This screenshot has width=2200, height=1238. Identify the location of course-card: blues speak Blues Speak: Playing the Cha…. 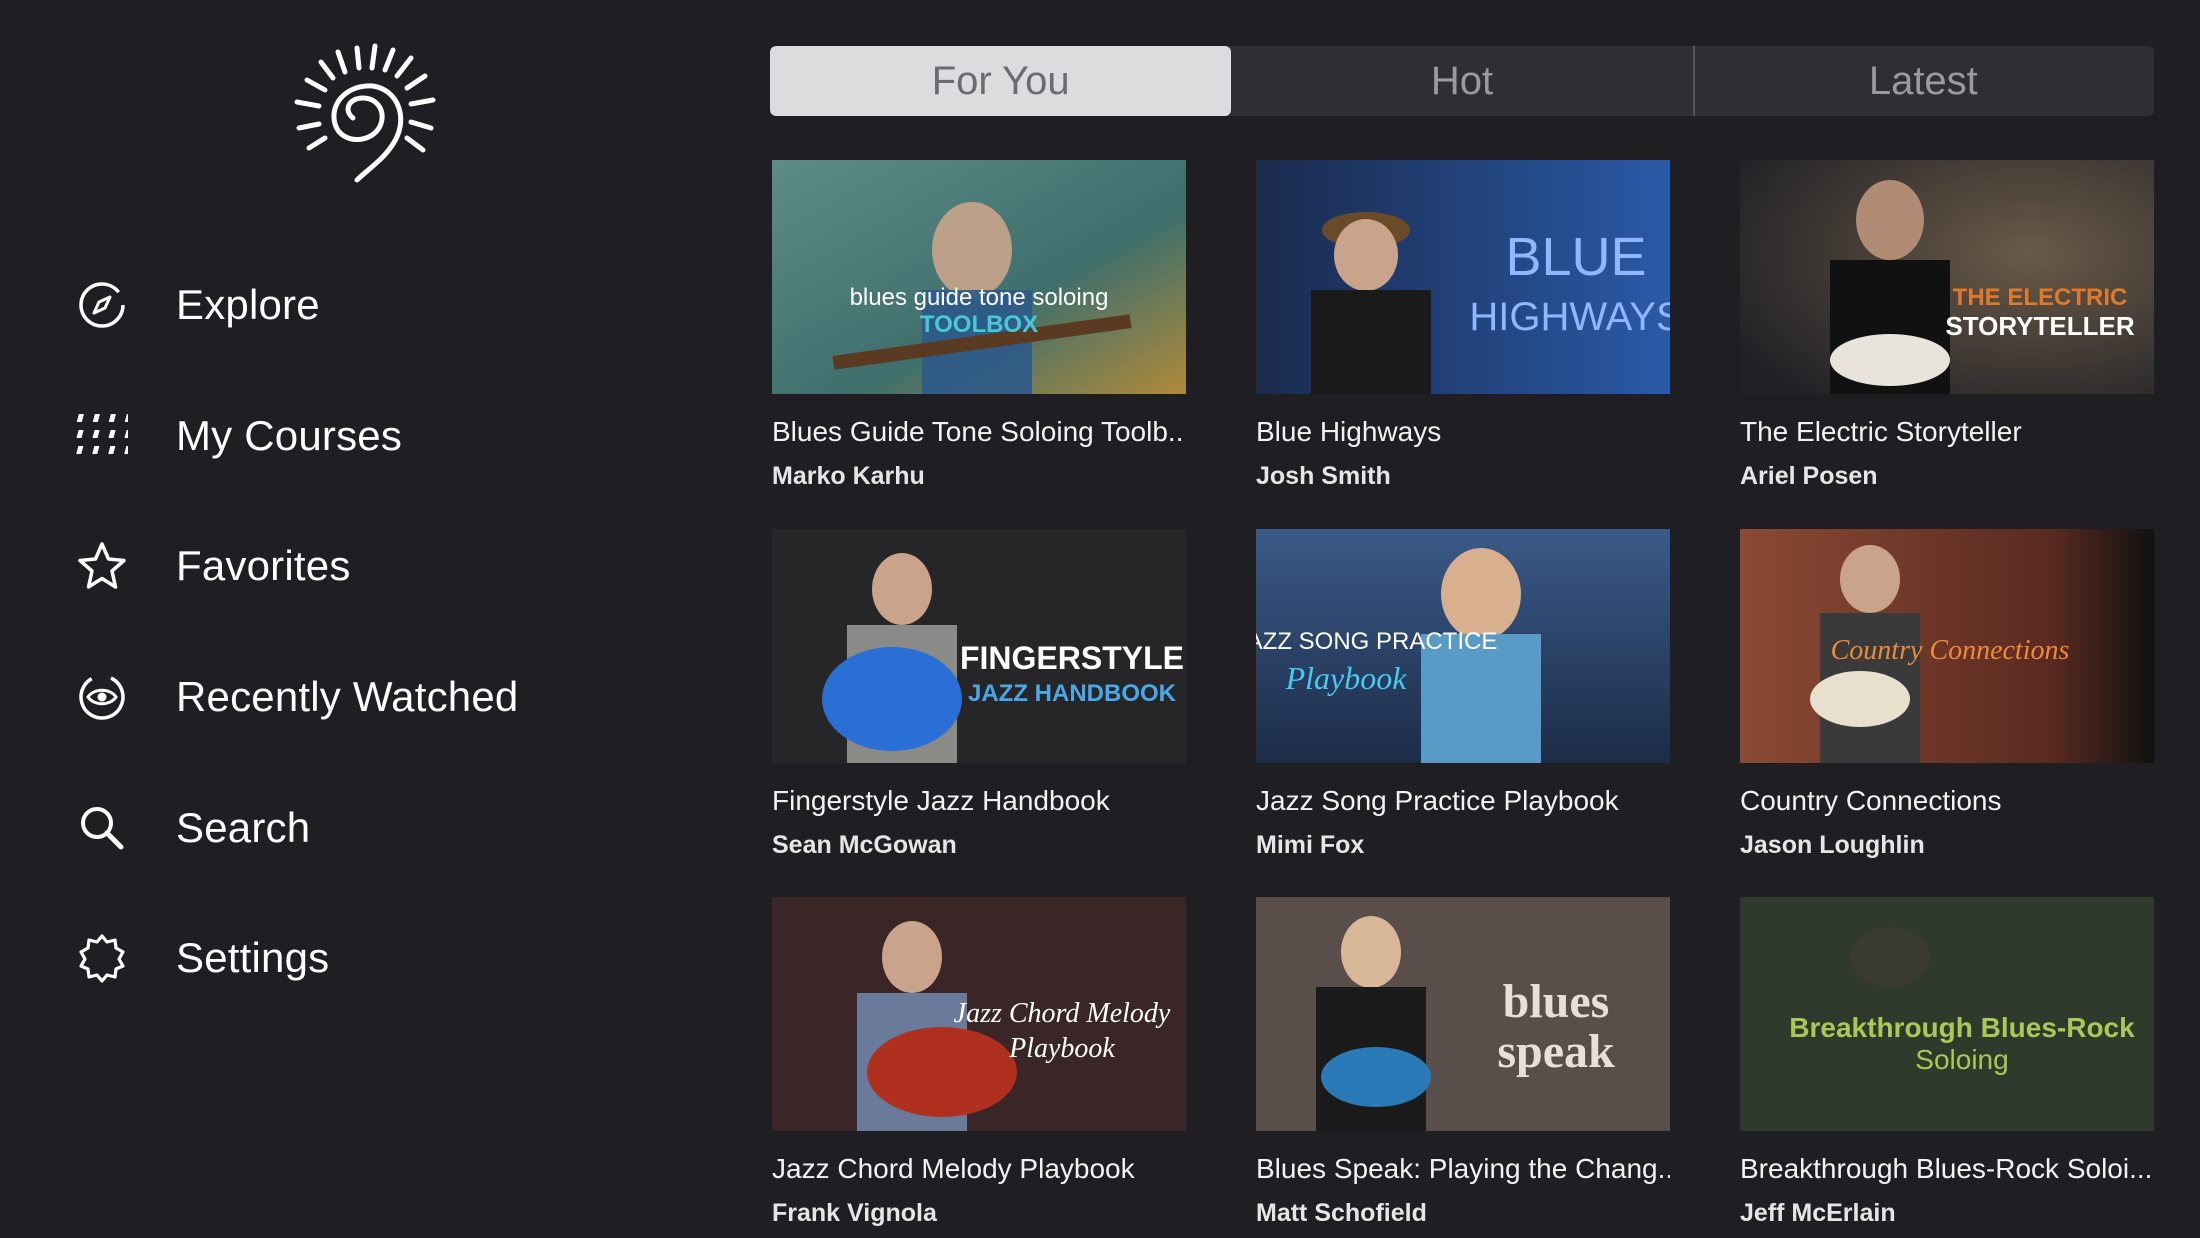
(1463, 1062).